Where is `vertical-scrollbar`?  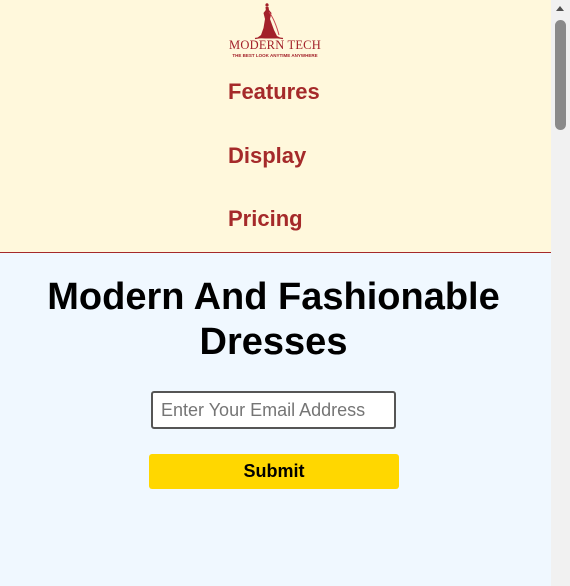 vertical-scrollbar is located at coordinates (560, 293).